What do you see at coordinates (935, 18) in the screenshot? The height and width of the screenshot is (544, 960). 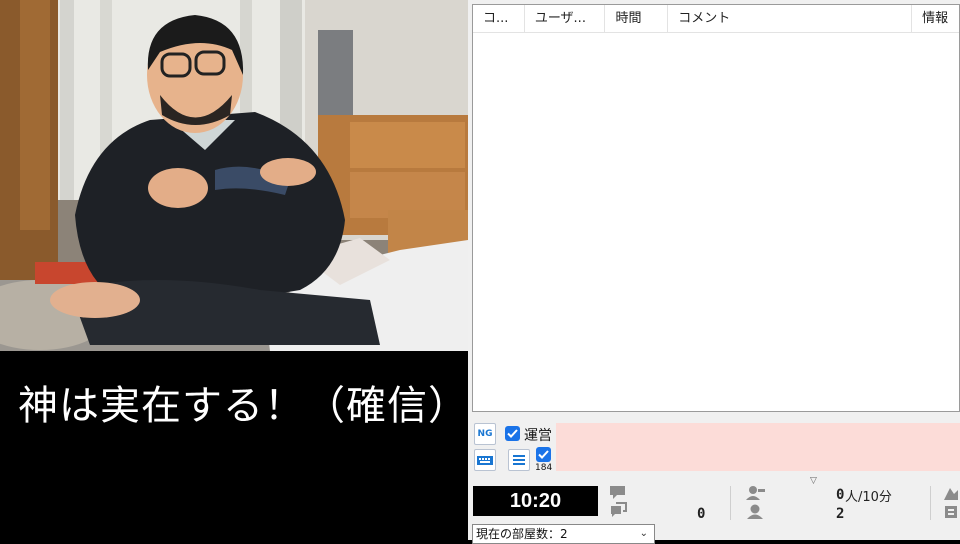 I see `column-header-info: 情報` at bounding box center [935, 18].